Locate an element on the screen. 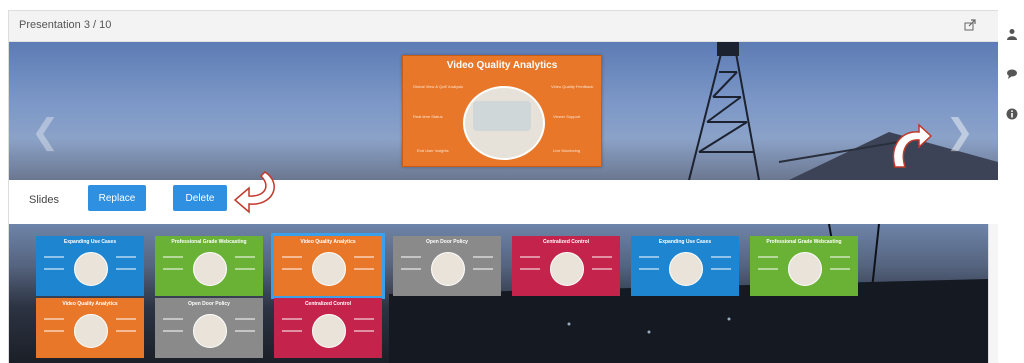  slide-label: End User Insights is located at coordinates (433, 150).